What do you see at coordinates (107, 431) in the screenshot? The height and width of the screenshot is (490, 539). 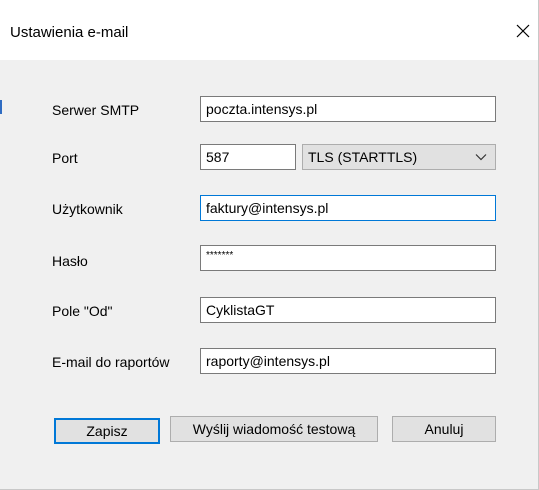 I see `save-button: Zapisz` at bounding box center [107, 431].